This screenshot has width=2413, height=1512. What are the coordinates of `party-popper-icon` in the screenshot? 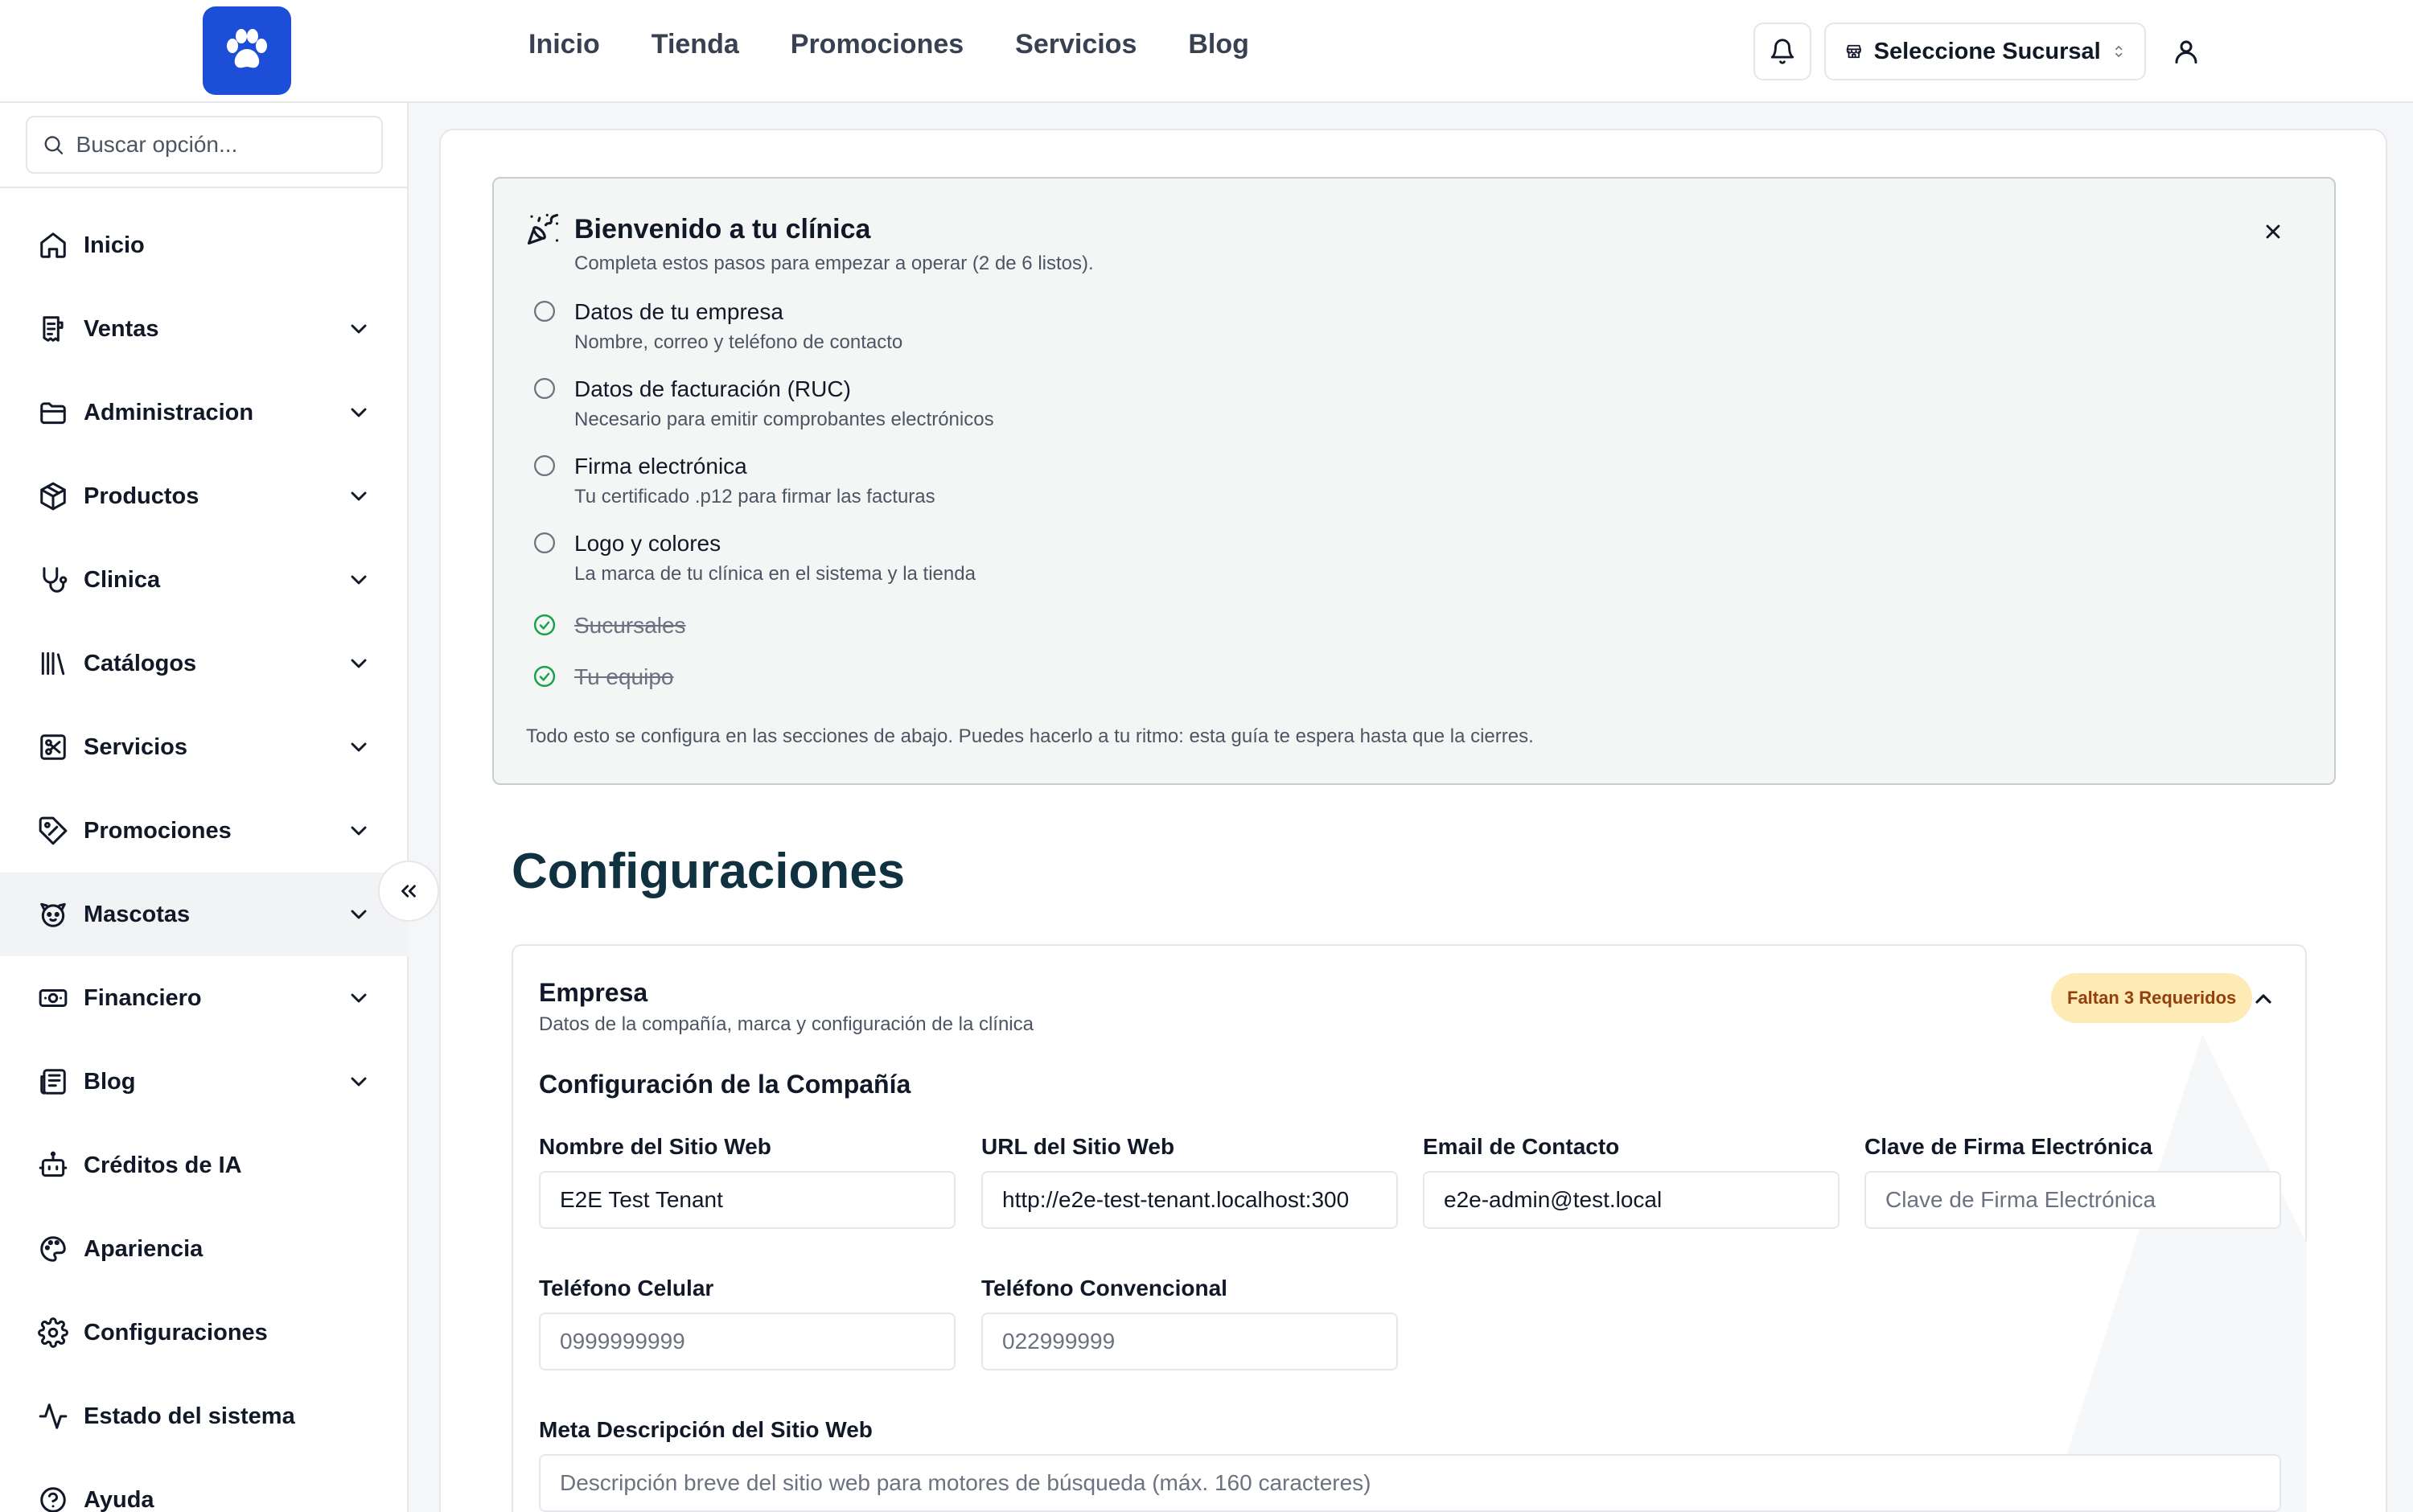 It's located at (543, 229).